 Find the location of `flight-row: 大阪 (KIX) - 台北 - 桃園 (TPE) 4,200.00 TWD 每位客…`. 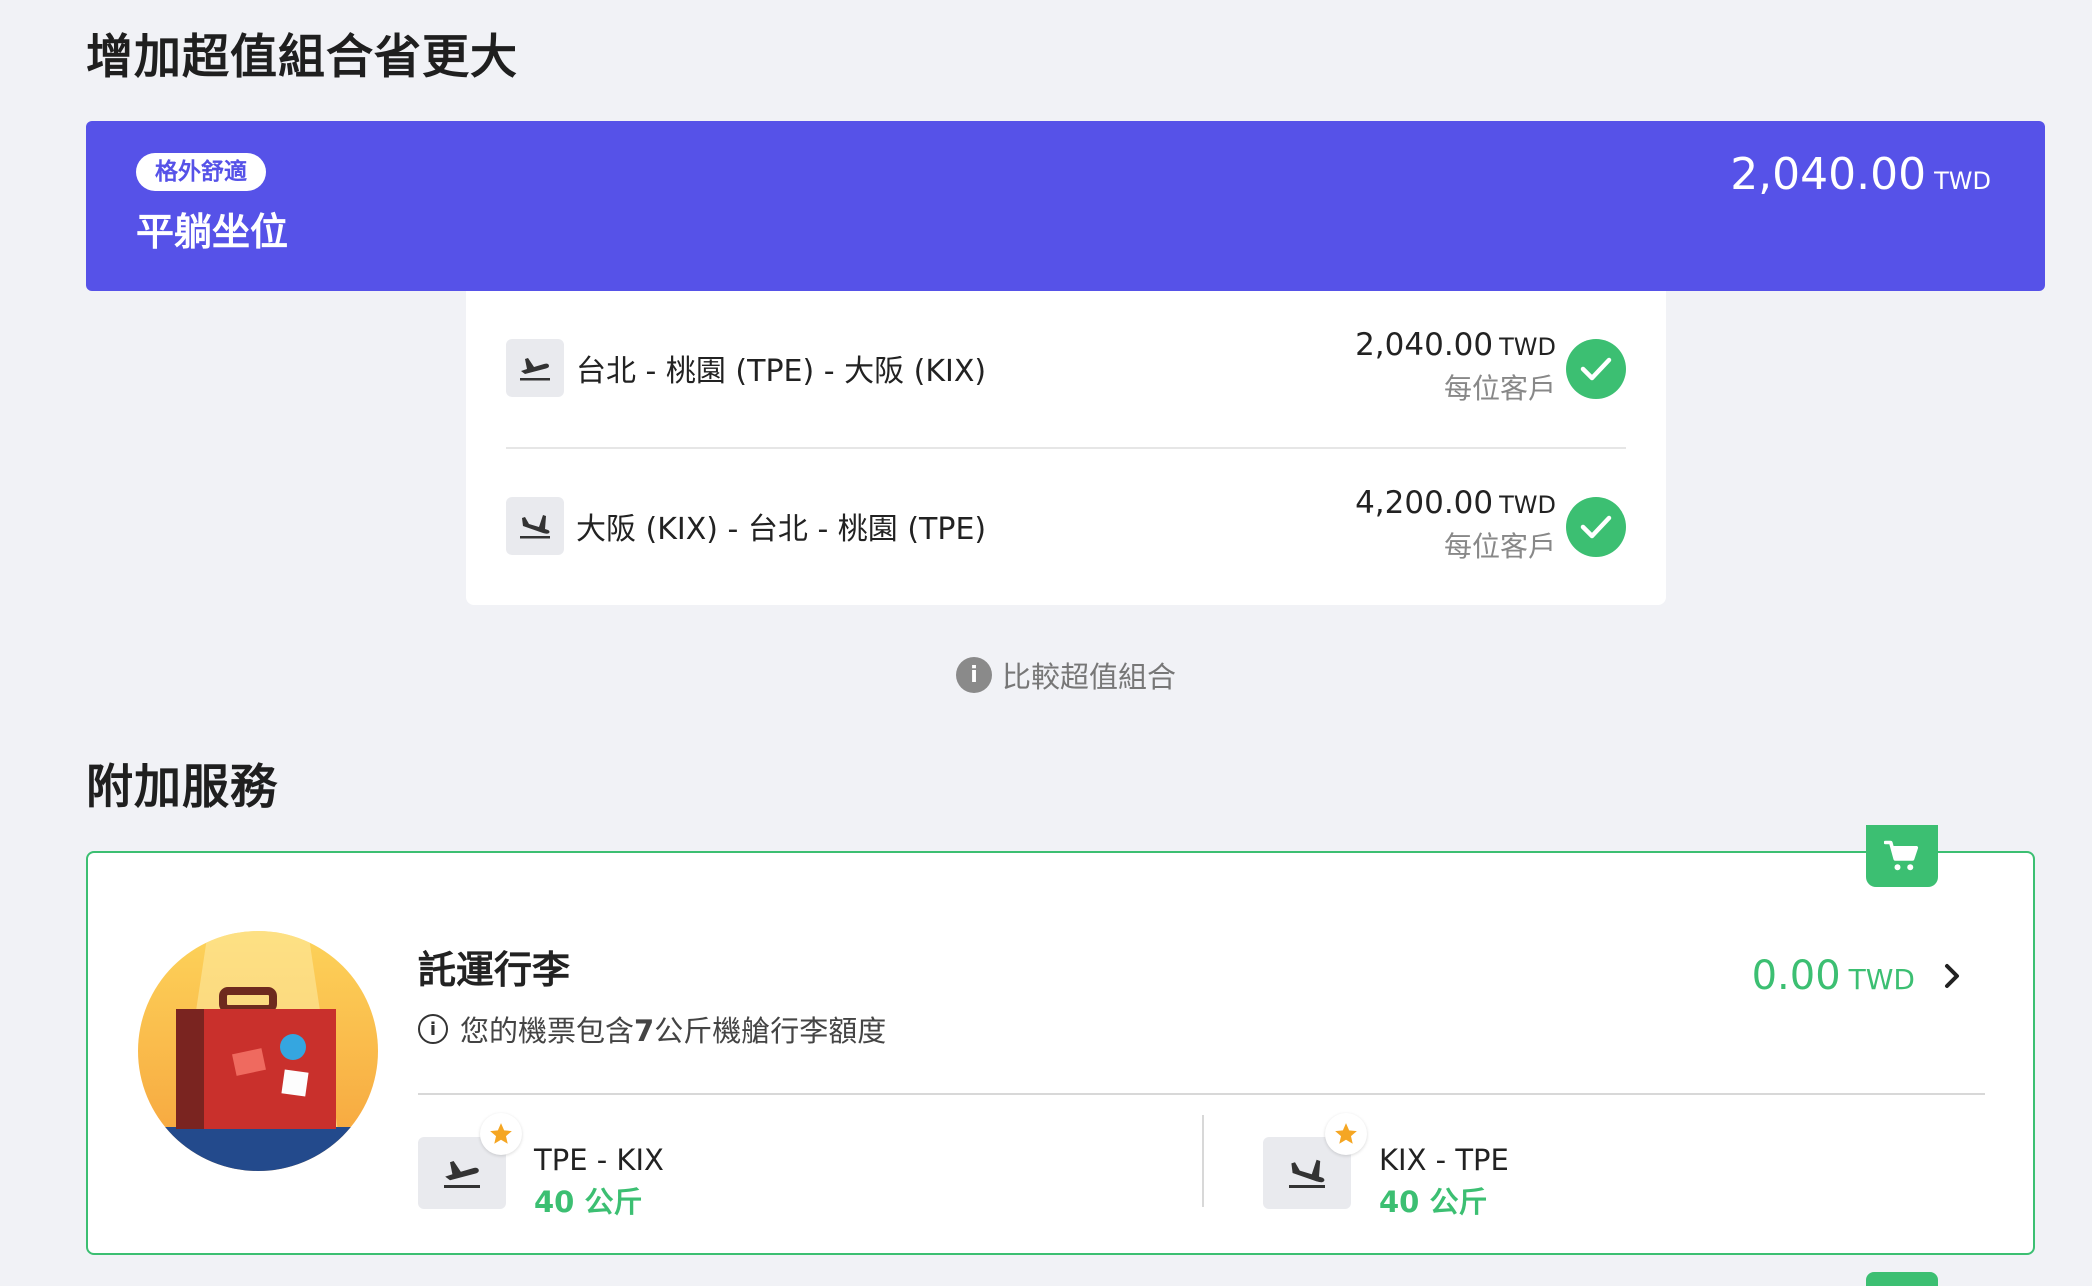

flight-row: 大阪 (KIX) - 台北 - 桃園 (TPE) 4,200.00 TWD 每位客… is located at coordinates (1066, 527).